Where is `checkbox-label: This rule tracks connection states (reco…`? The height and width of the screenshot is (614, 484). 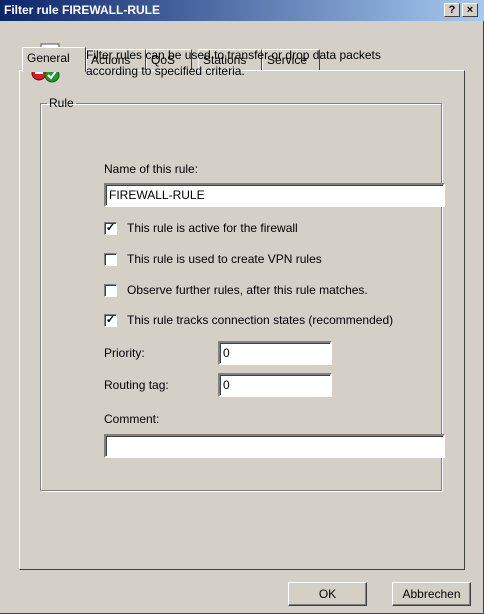 checkbox-label: This rule tracks connection states (reco… is located at coordinates (260, 320).